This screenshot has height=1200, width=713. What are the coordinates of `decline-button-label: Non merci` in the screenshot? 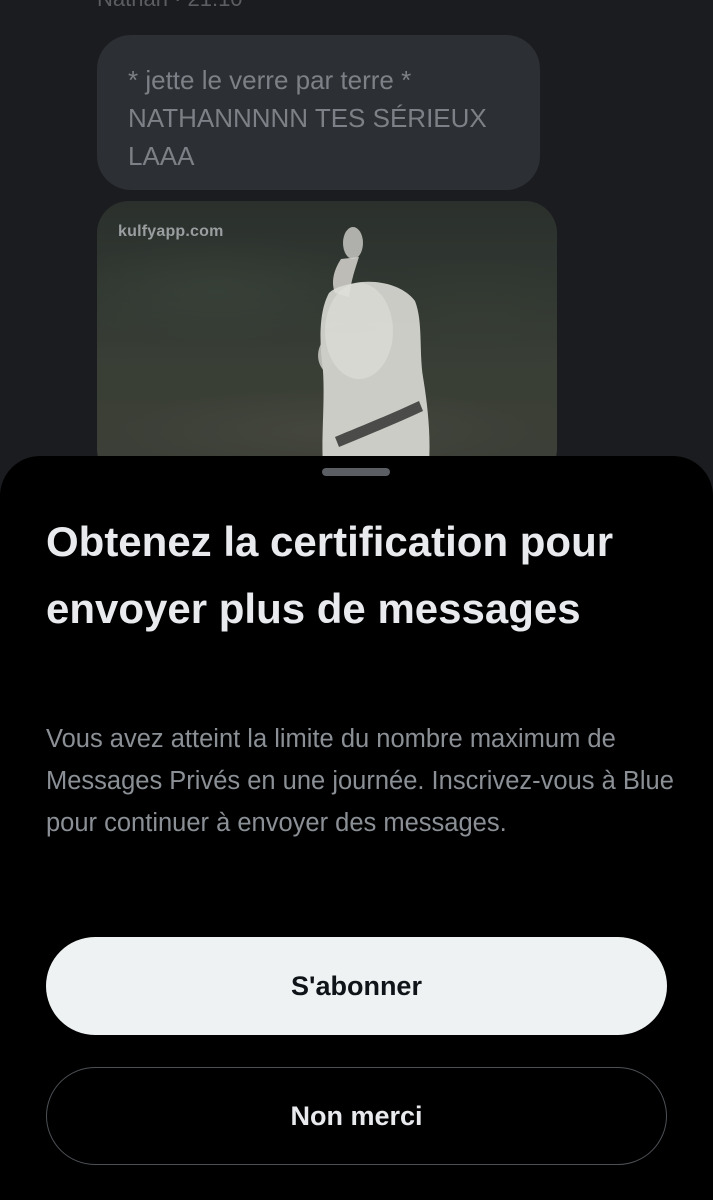 It's located at (356, 1115).